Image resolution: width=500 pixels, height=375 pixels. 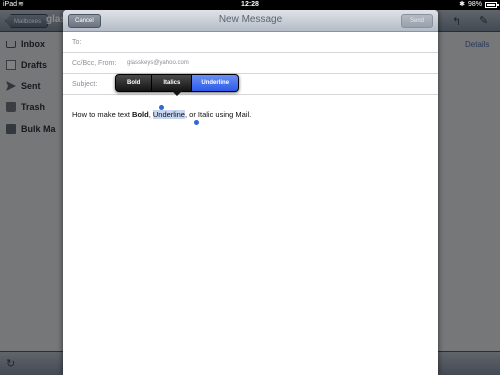 I want to click on selected-text: Underline, so click(x=168, y=114).